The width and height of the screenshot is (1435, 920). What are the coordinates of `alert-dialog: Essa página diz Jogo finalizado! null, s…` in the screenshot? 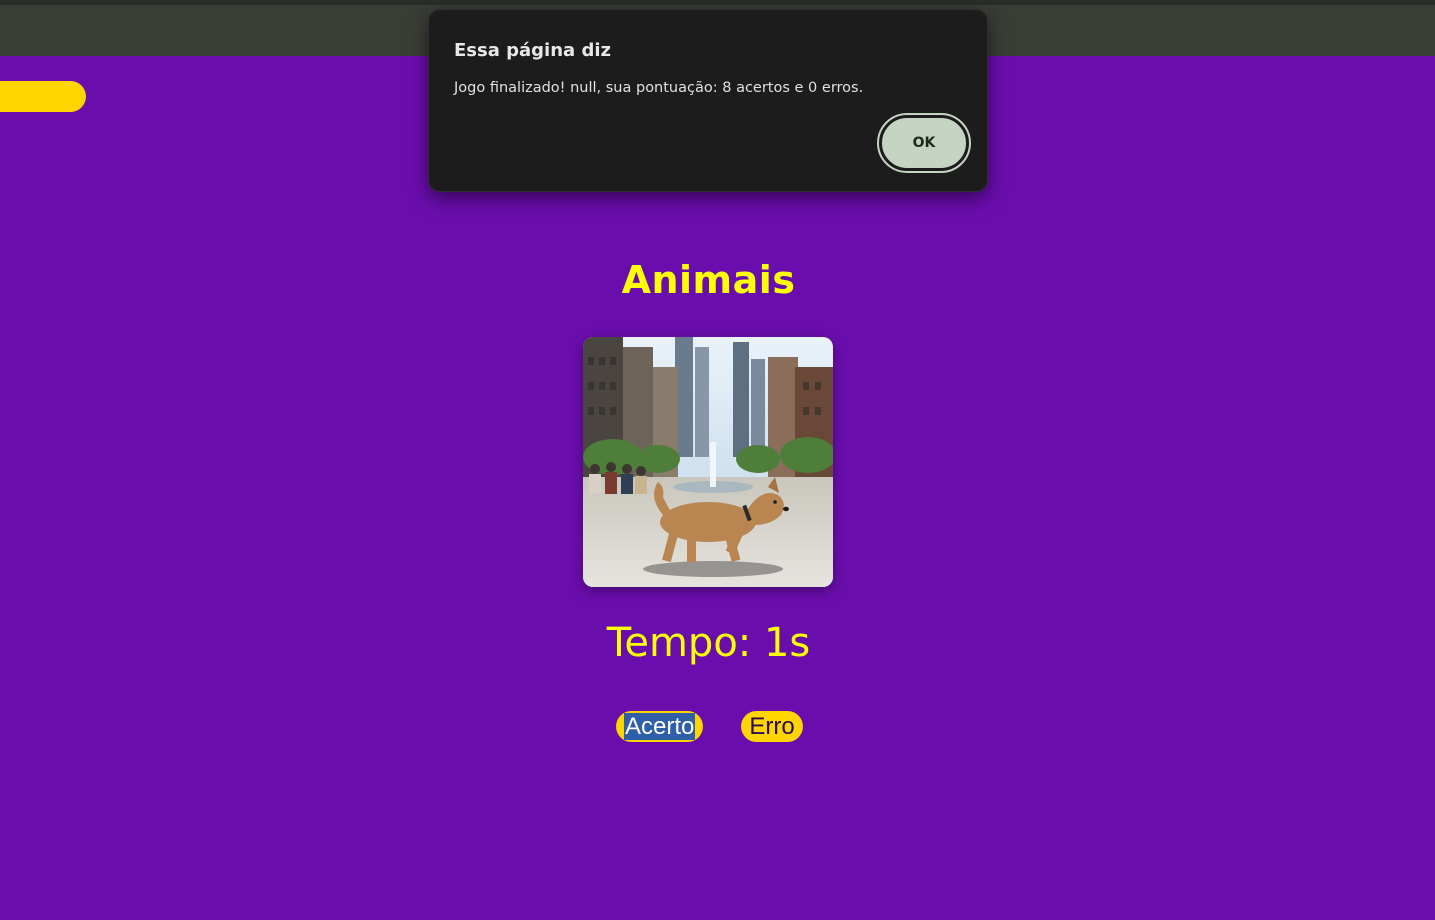 It's located at (708, 100).